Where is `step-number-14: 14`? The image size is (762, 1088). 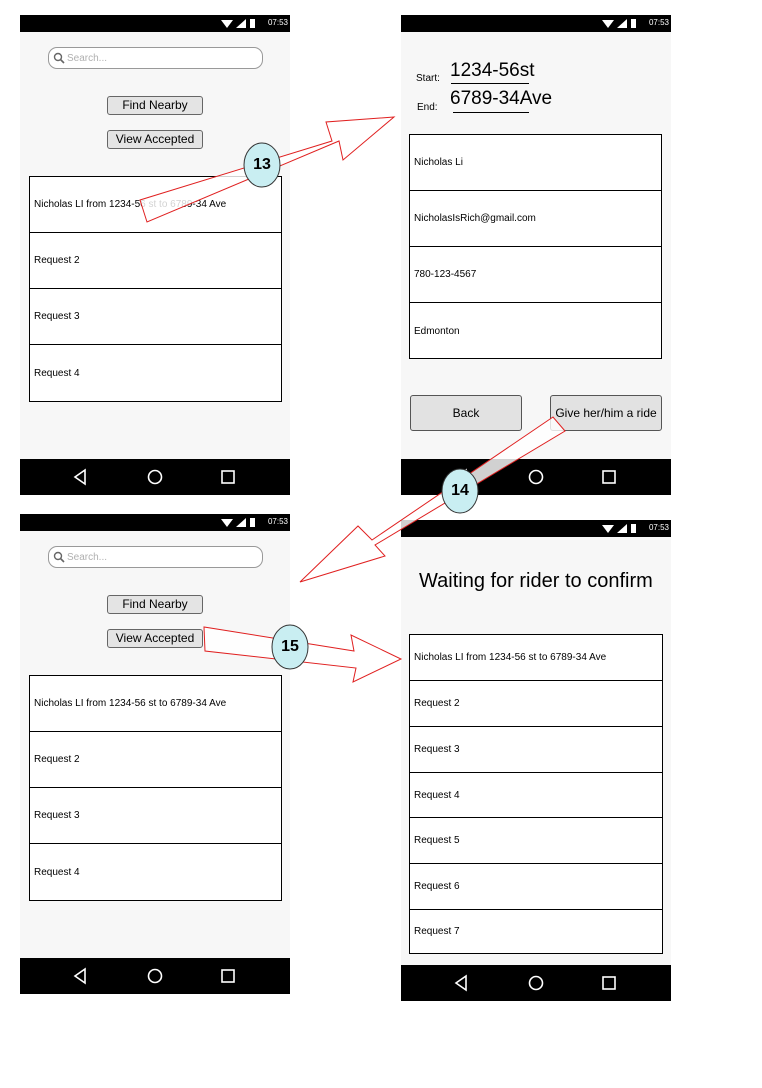
step-number-14: 14 is located at coordinates (460, 490).